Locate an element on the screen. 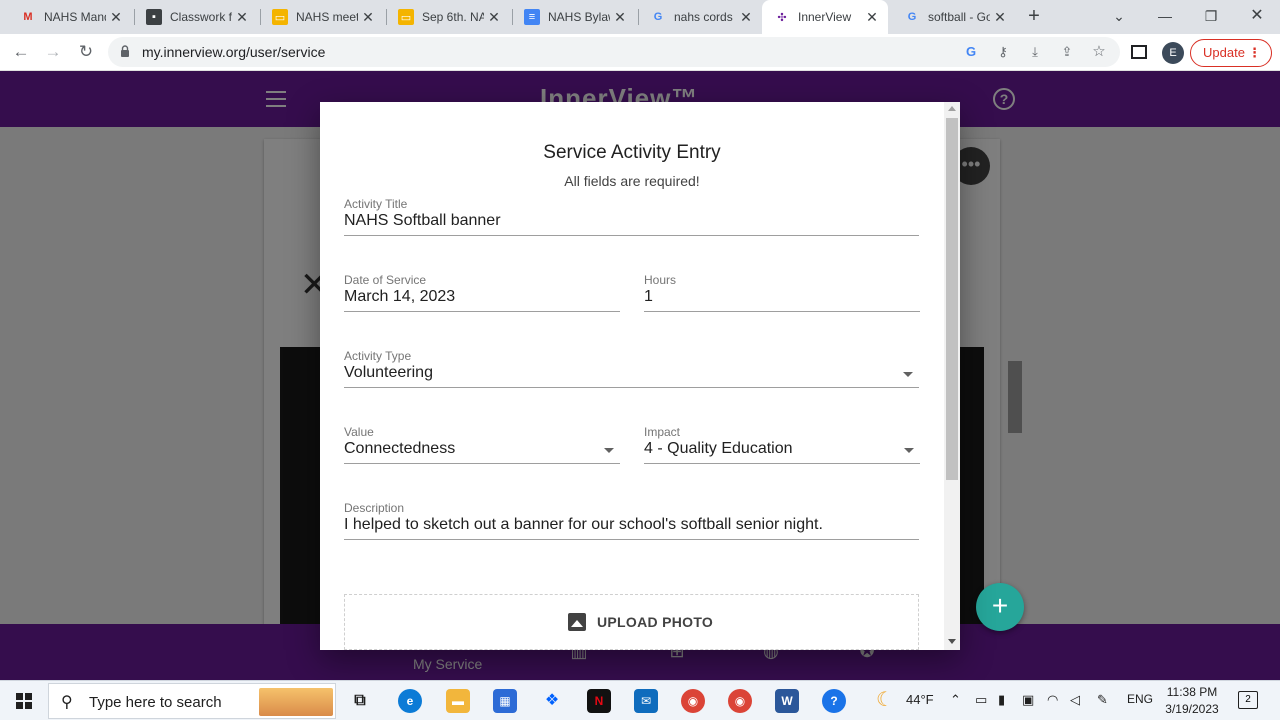  help-app-icon: ? is located at coordinates (834, 701).